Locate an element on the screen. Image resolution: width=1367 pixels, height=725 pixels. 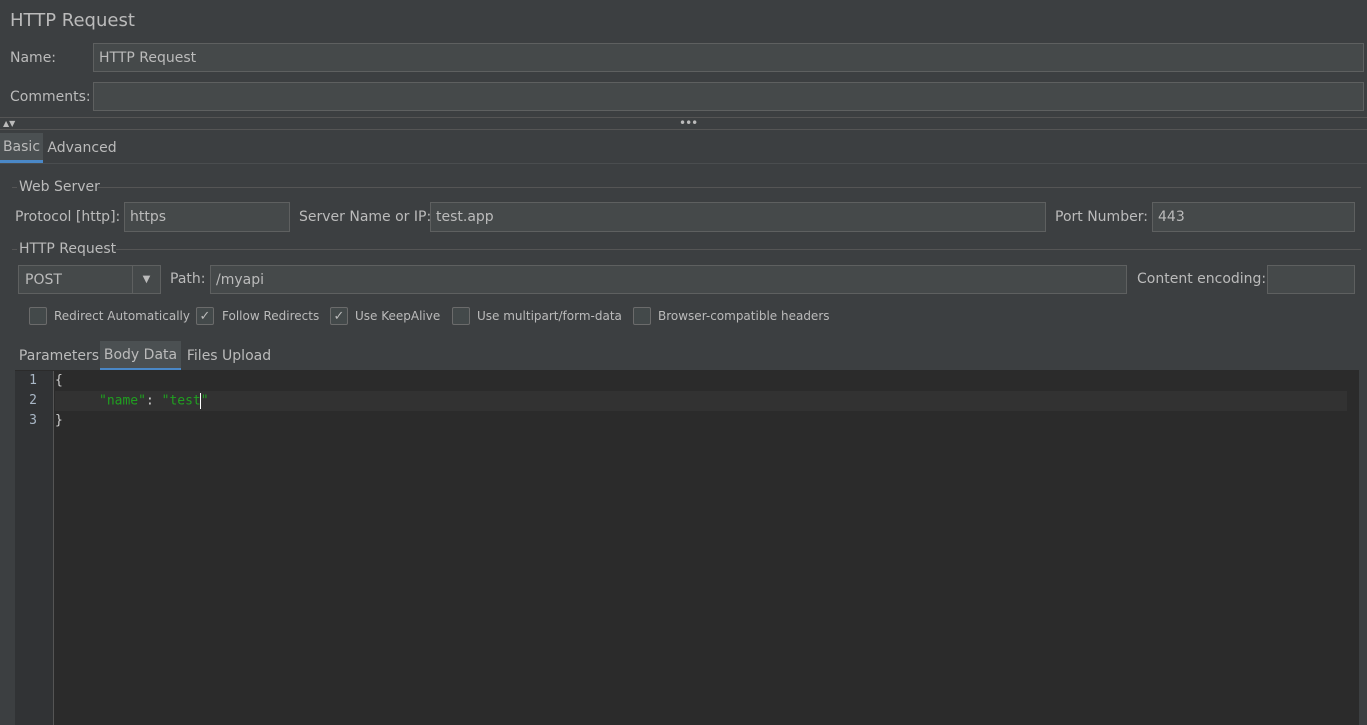
tab-parameters: Parameters is located at coordinates (59, 356).